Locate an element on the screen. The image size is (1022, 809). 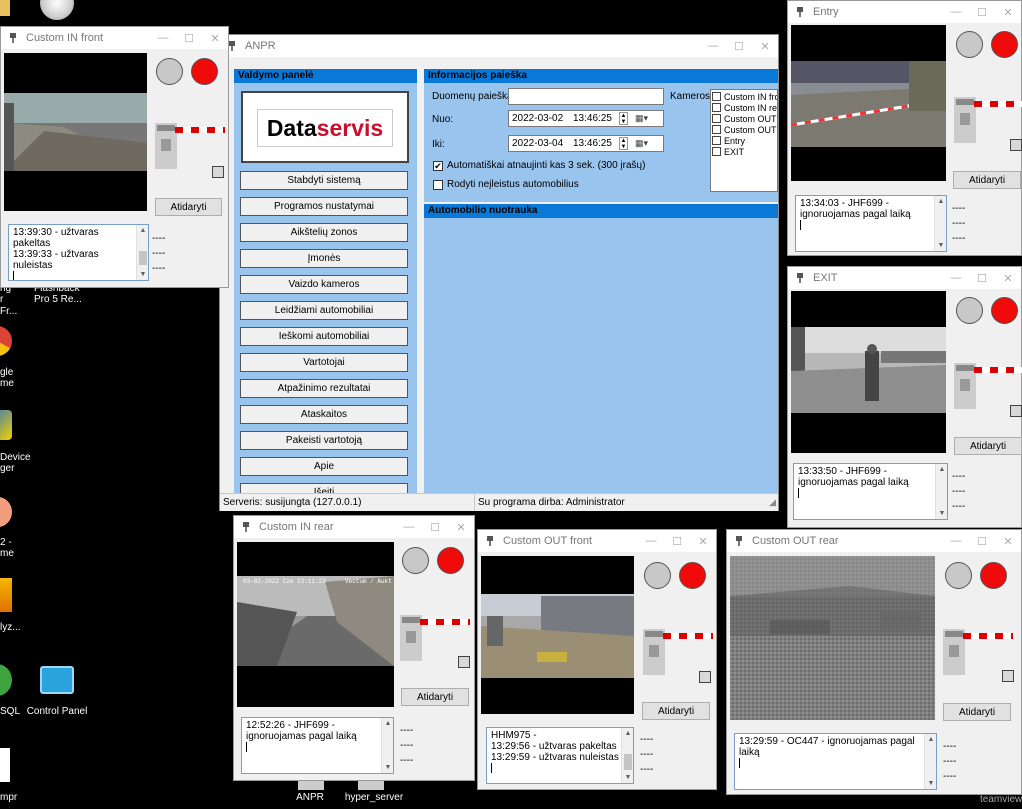
device-manager-icon is located at coordinates (6, 425).